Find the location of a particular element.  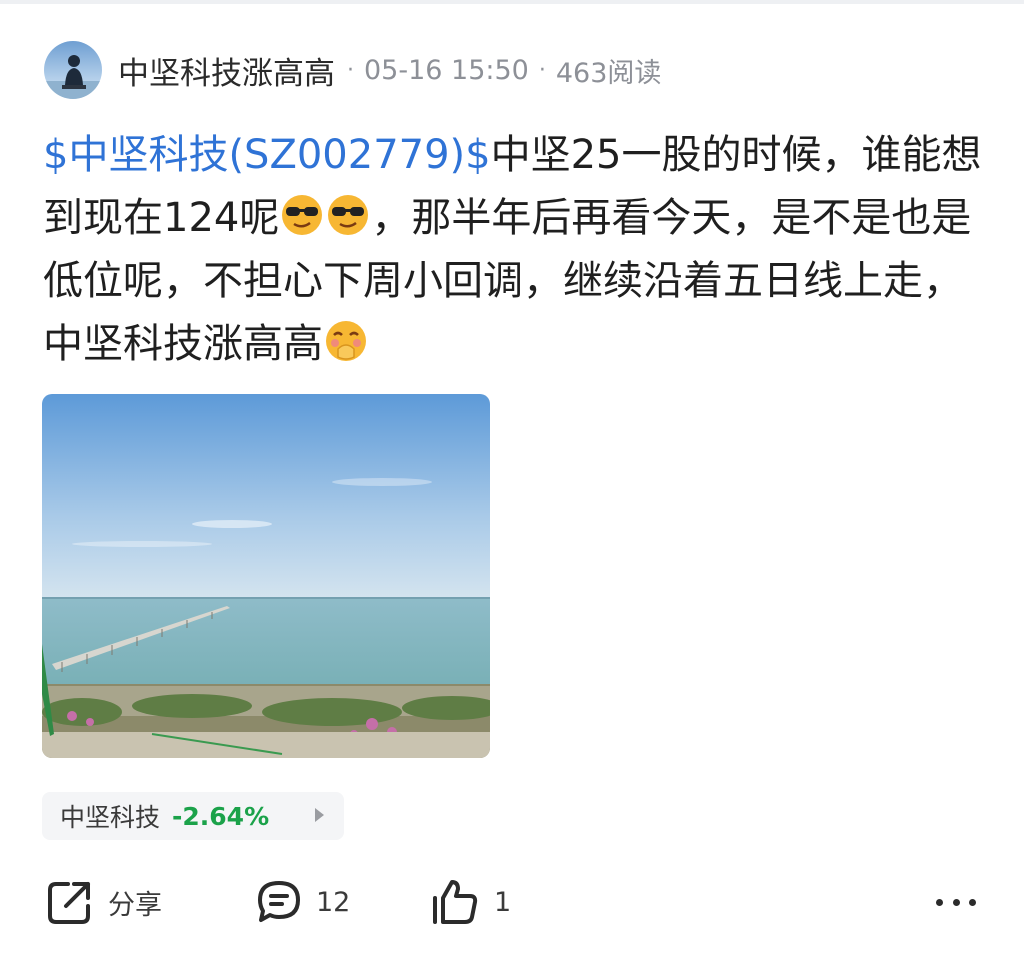

hand-over-mouth-emoji-icon is located at coordinates (346, 341).